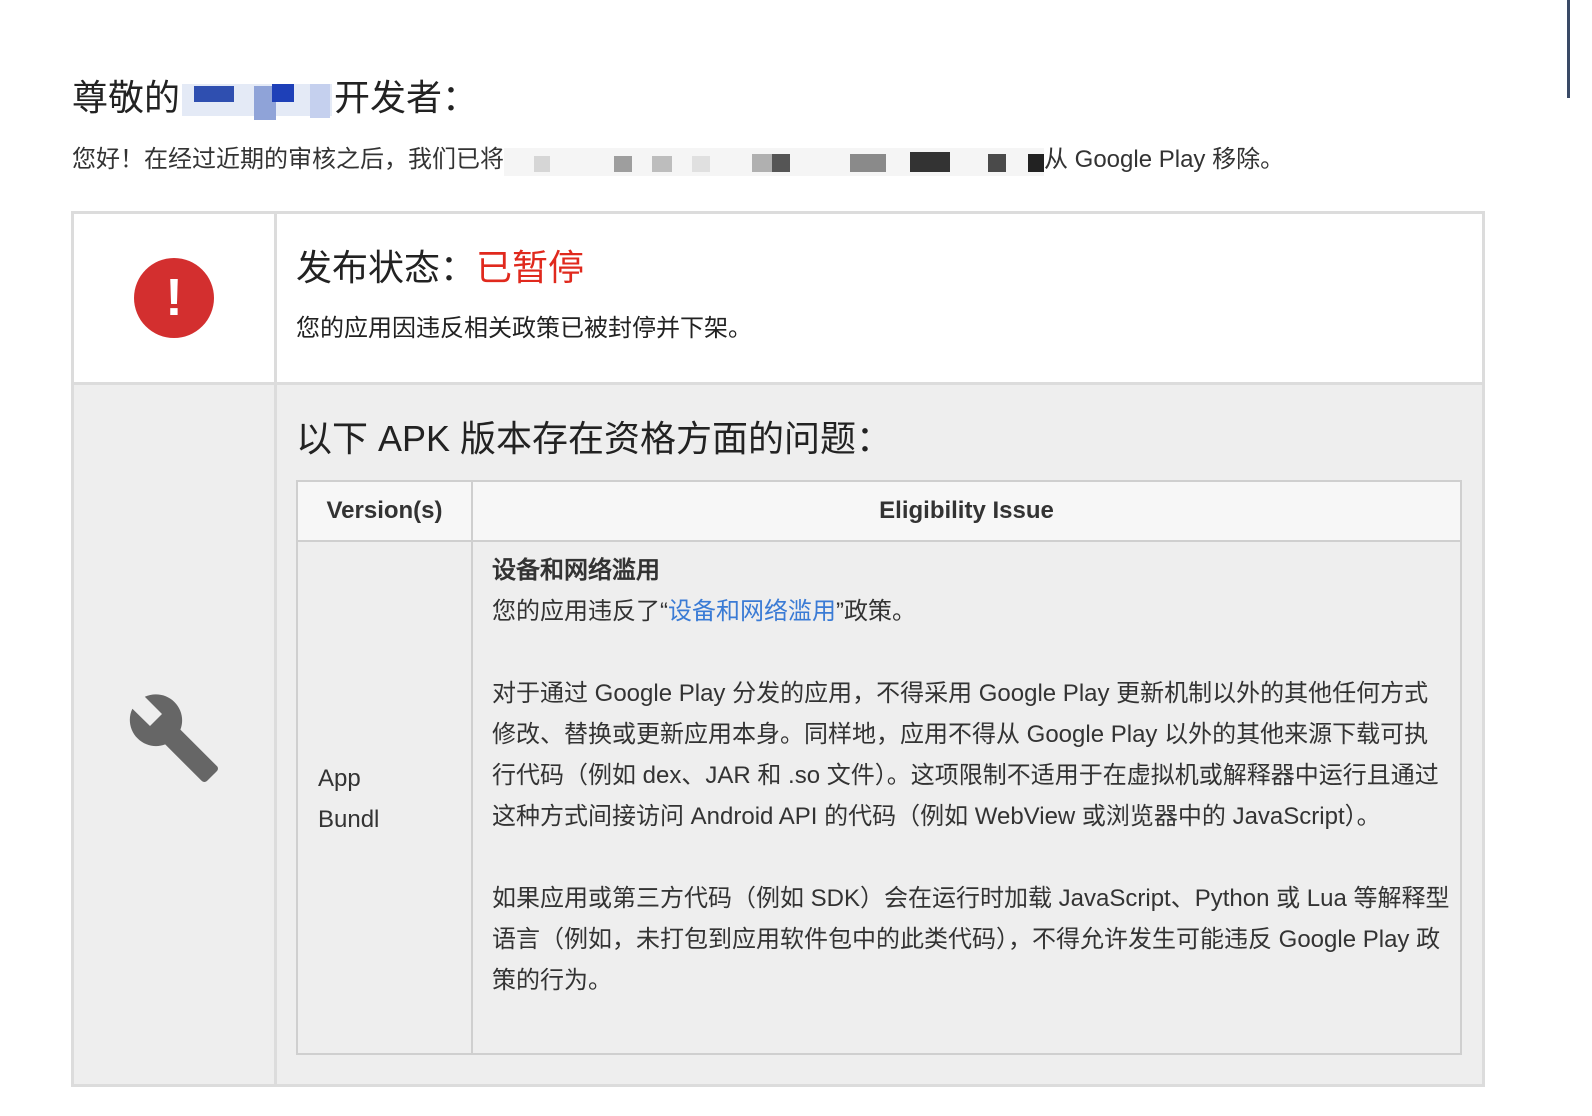  I want to click on table-cell-version: App Bundl, so click(393, 799).